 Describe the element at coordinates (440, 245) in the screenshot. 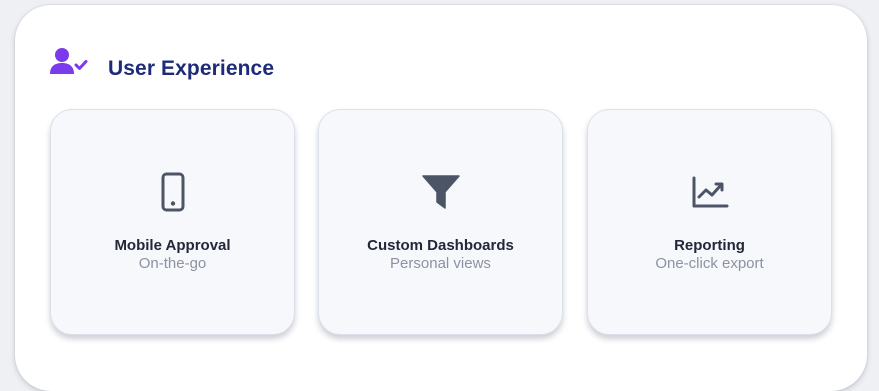

I see `card-title: Custom Dashboards` at that location.